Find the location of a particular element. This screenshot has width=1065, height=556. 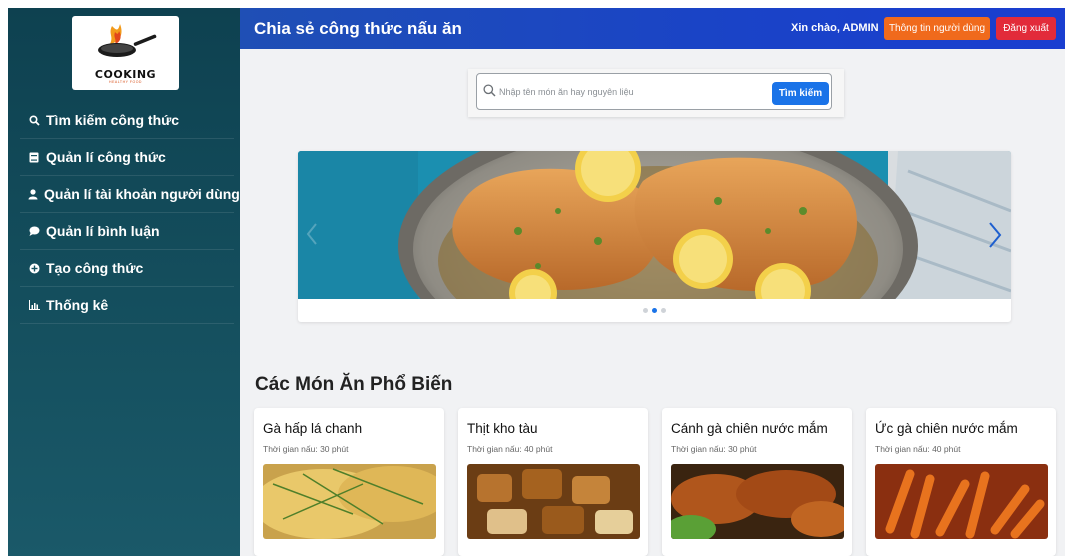

recipe-name: Thịt kho tàu is located at coordinates (502, 428).